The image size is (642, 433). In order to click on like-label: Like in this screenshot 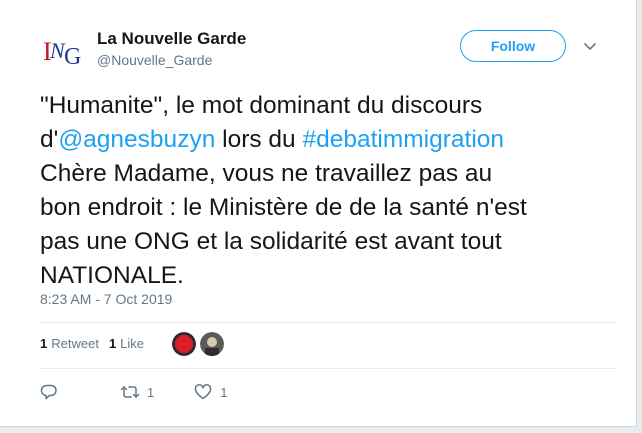, I will do `click(132, 343)`.